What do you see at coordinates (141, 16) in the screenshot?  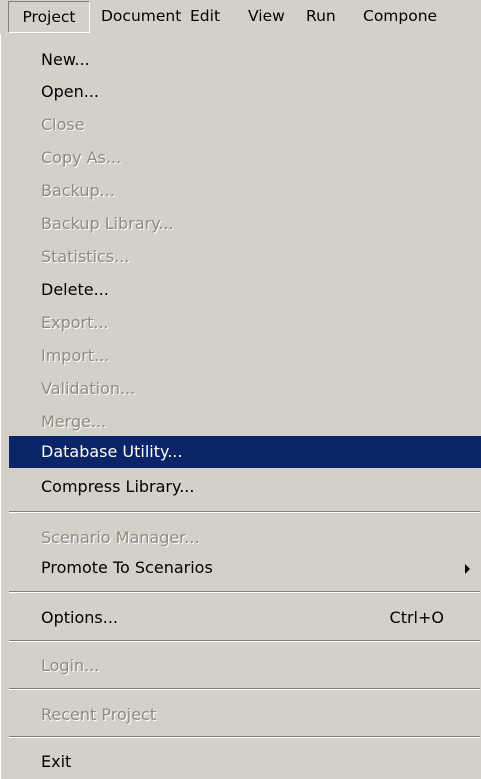 I see `menu-document: Document` at bounding box center [141, 16].